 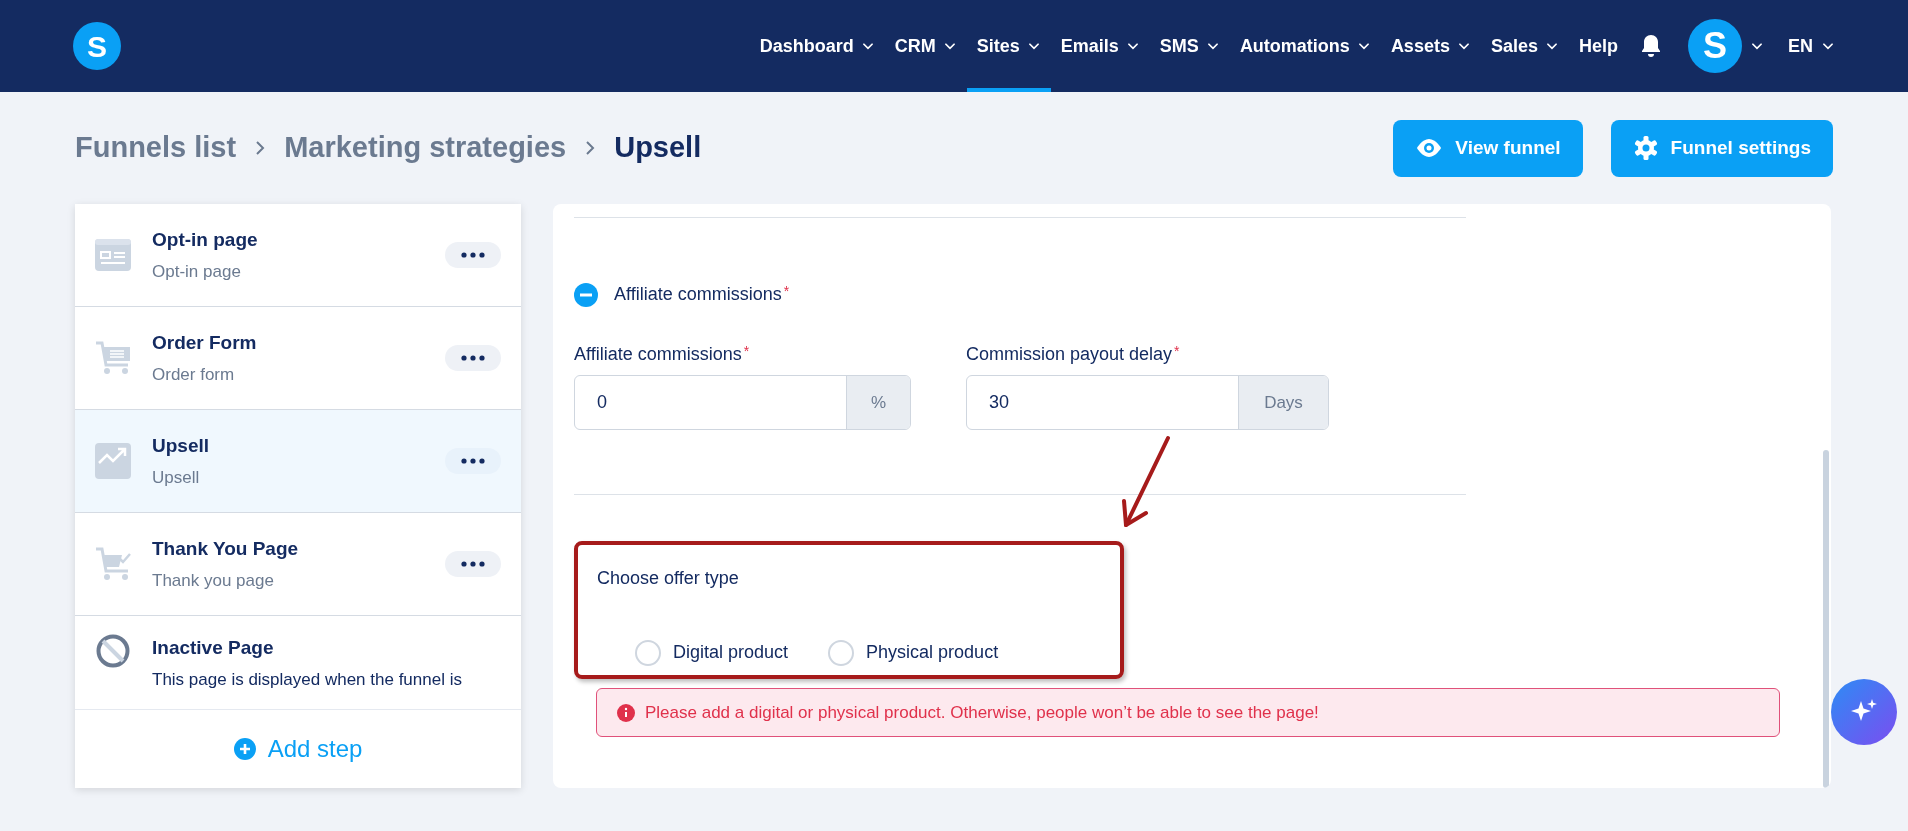 I want to click on input-group: 30 Days, so click(x=1147, y=402).